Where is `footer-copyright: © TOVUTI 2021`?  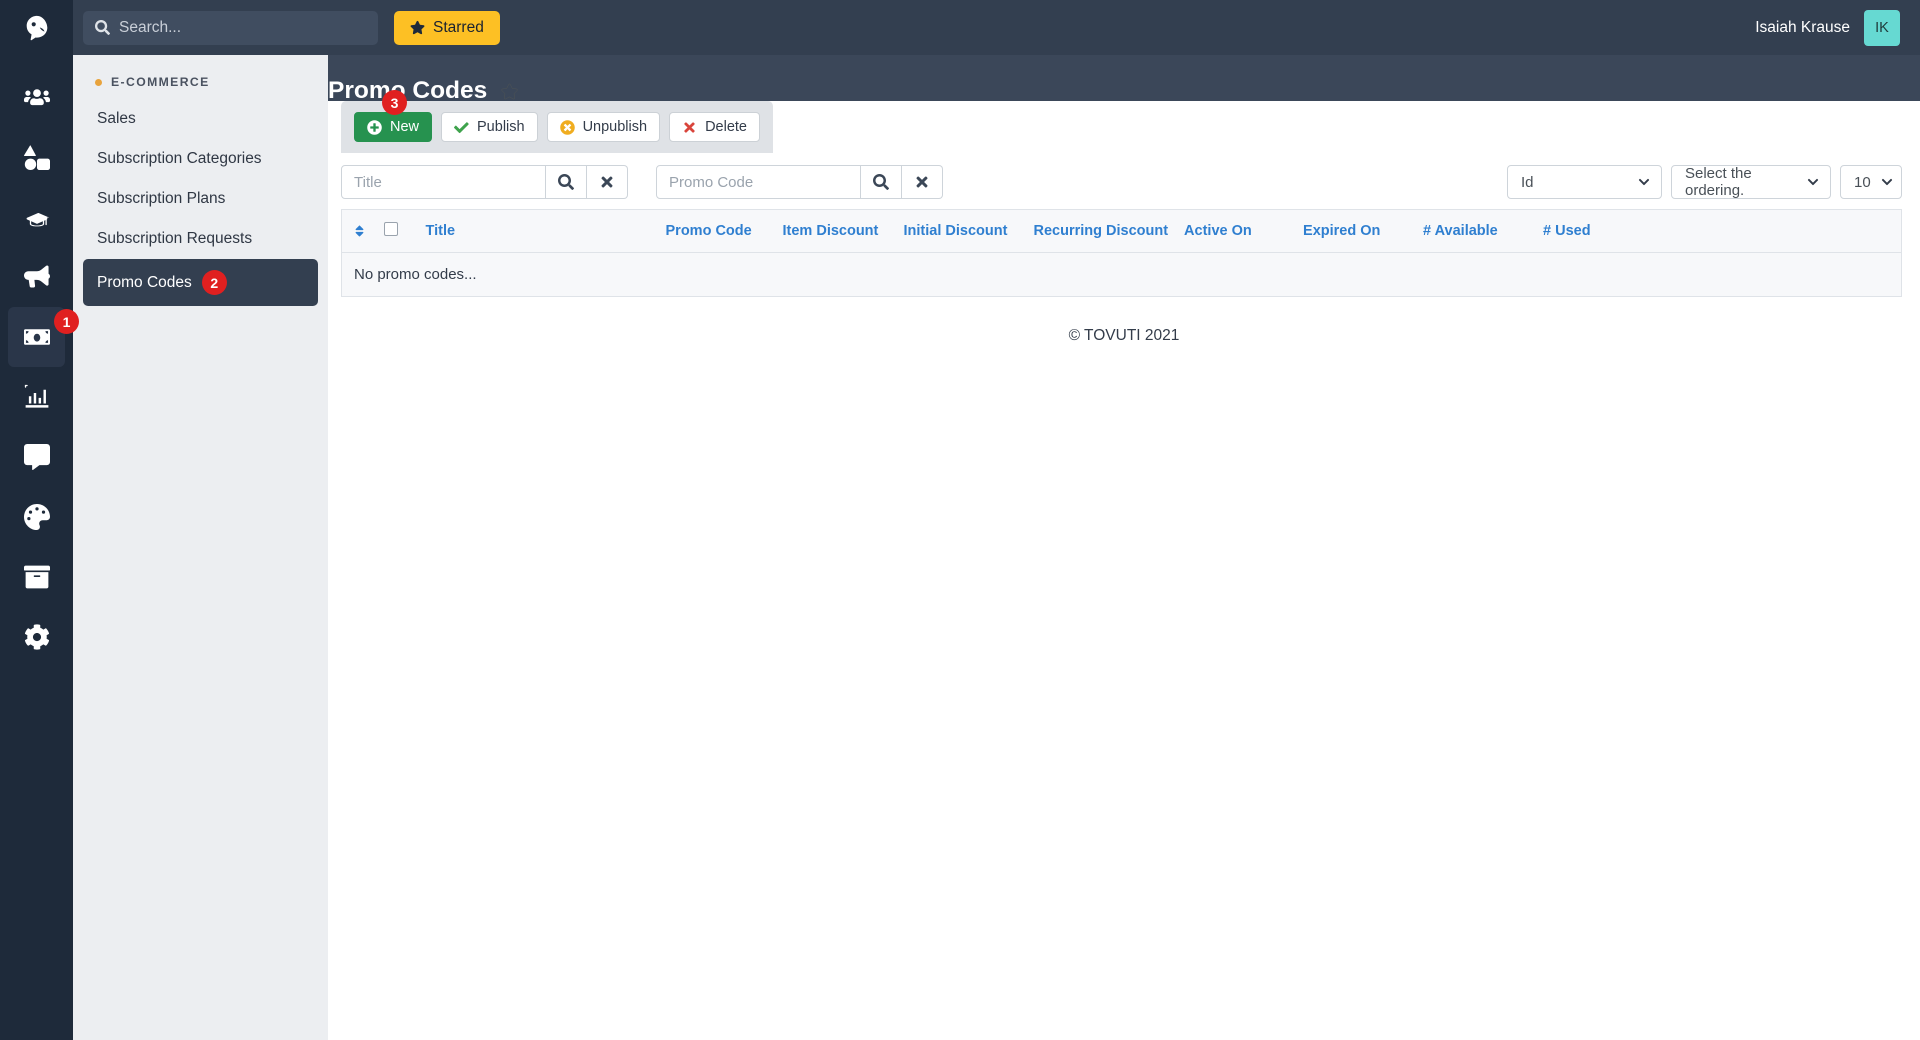
footer-copyright: © TOVUTI 2021 is located at coordinates (1124, 335).